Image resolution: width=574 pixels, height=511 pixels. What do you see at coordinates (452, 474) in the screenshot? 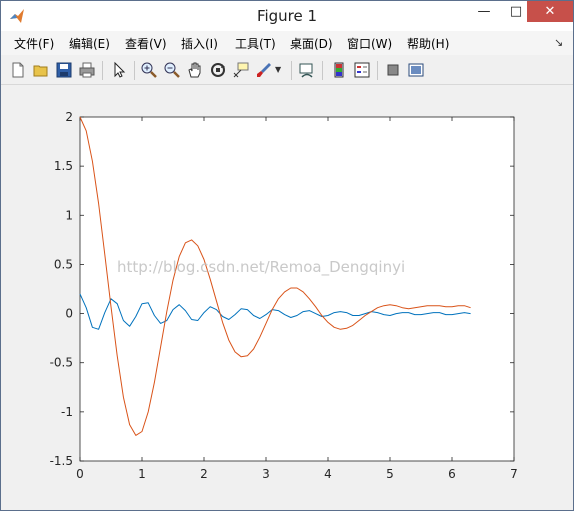
I see `x-tick-label: 6` at bounding box center [452, 474].